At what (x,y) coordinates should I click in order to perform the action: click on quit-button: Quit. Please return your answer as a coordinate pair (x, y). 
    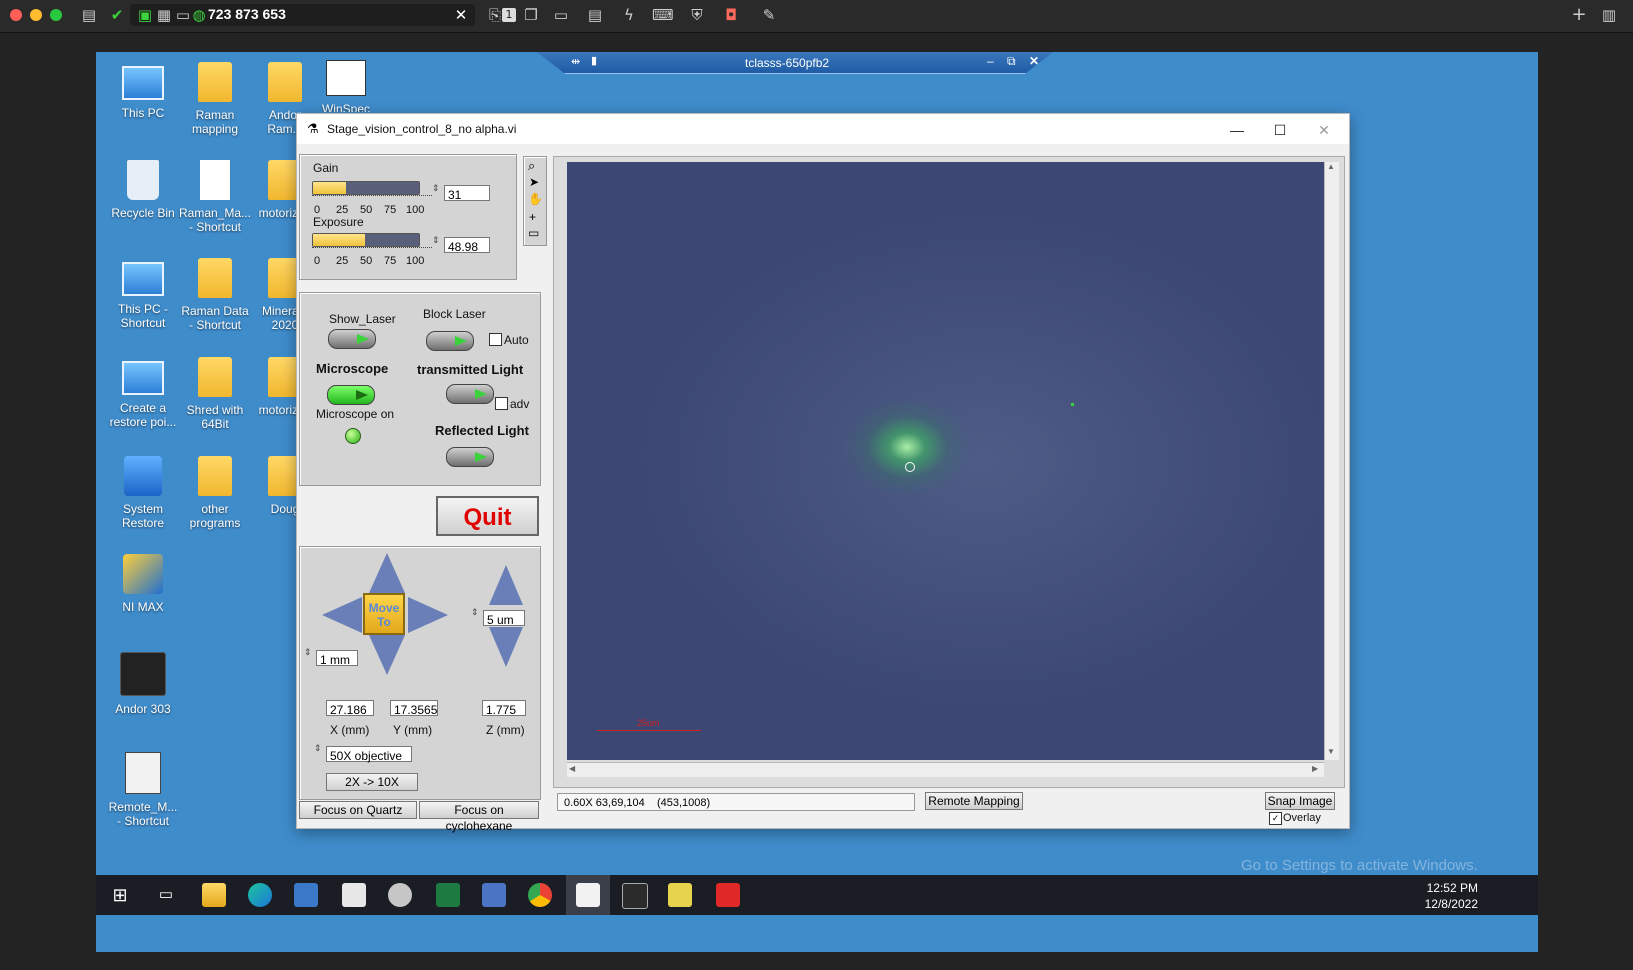
    Looking at the image, I should click on (487, 516).